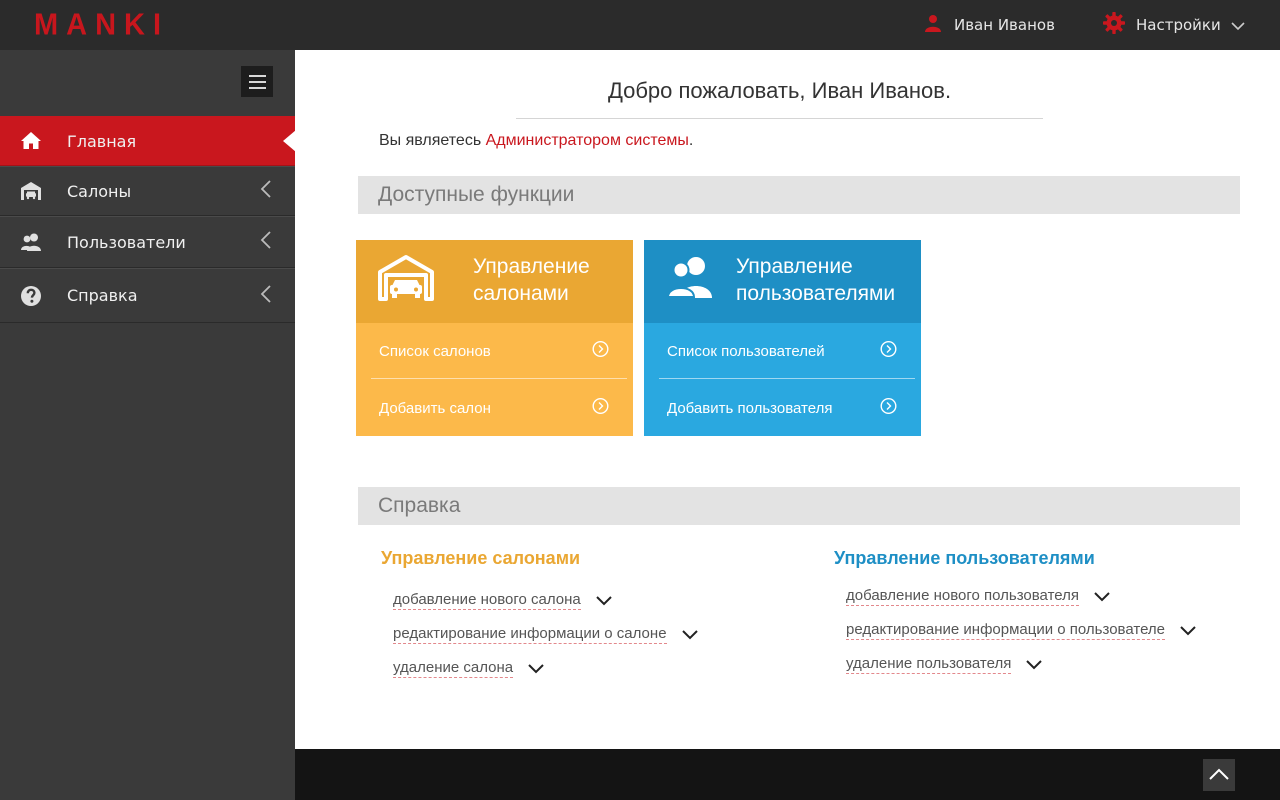  Describe the element at coordinates (487, 600) in the screenshot. I see `help-item-label: добавление нового салона` at that location.